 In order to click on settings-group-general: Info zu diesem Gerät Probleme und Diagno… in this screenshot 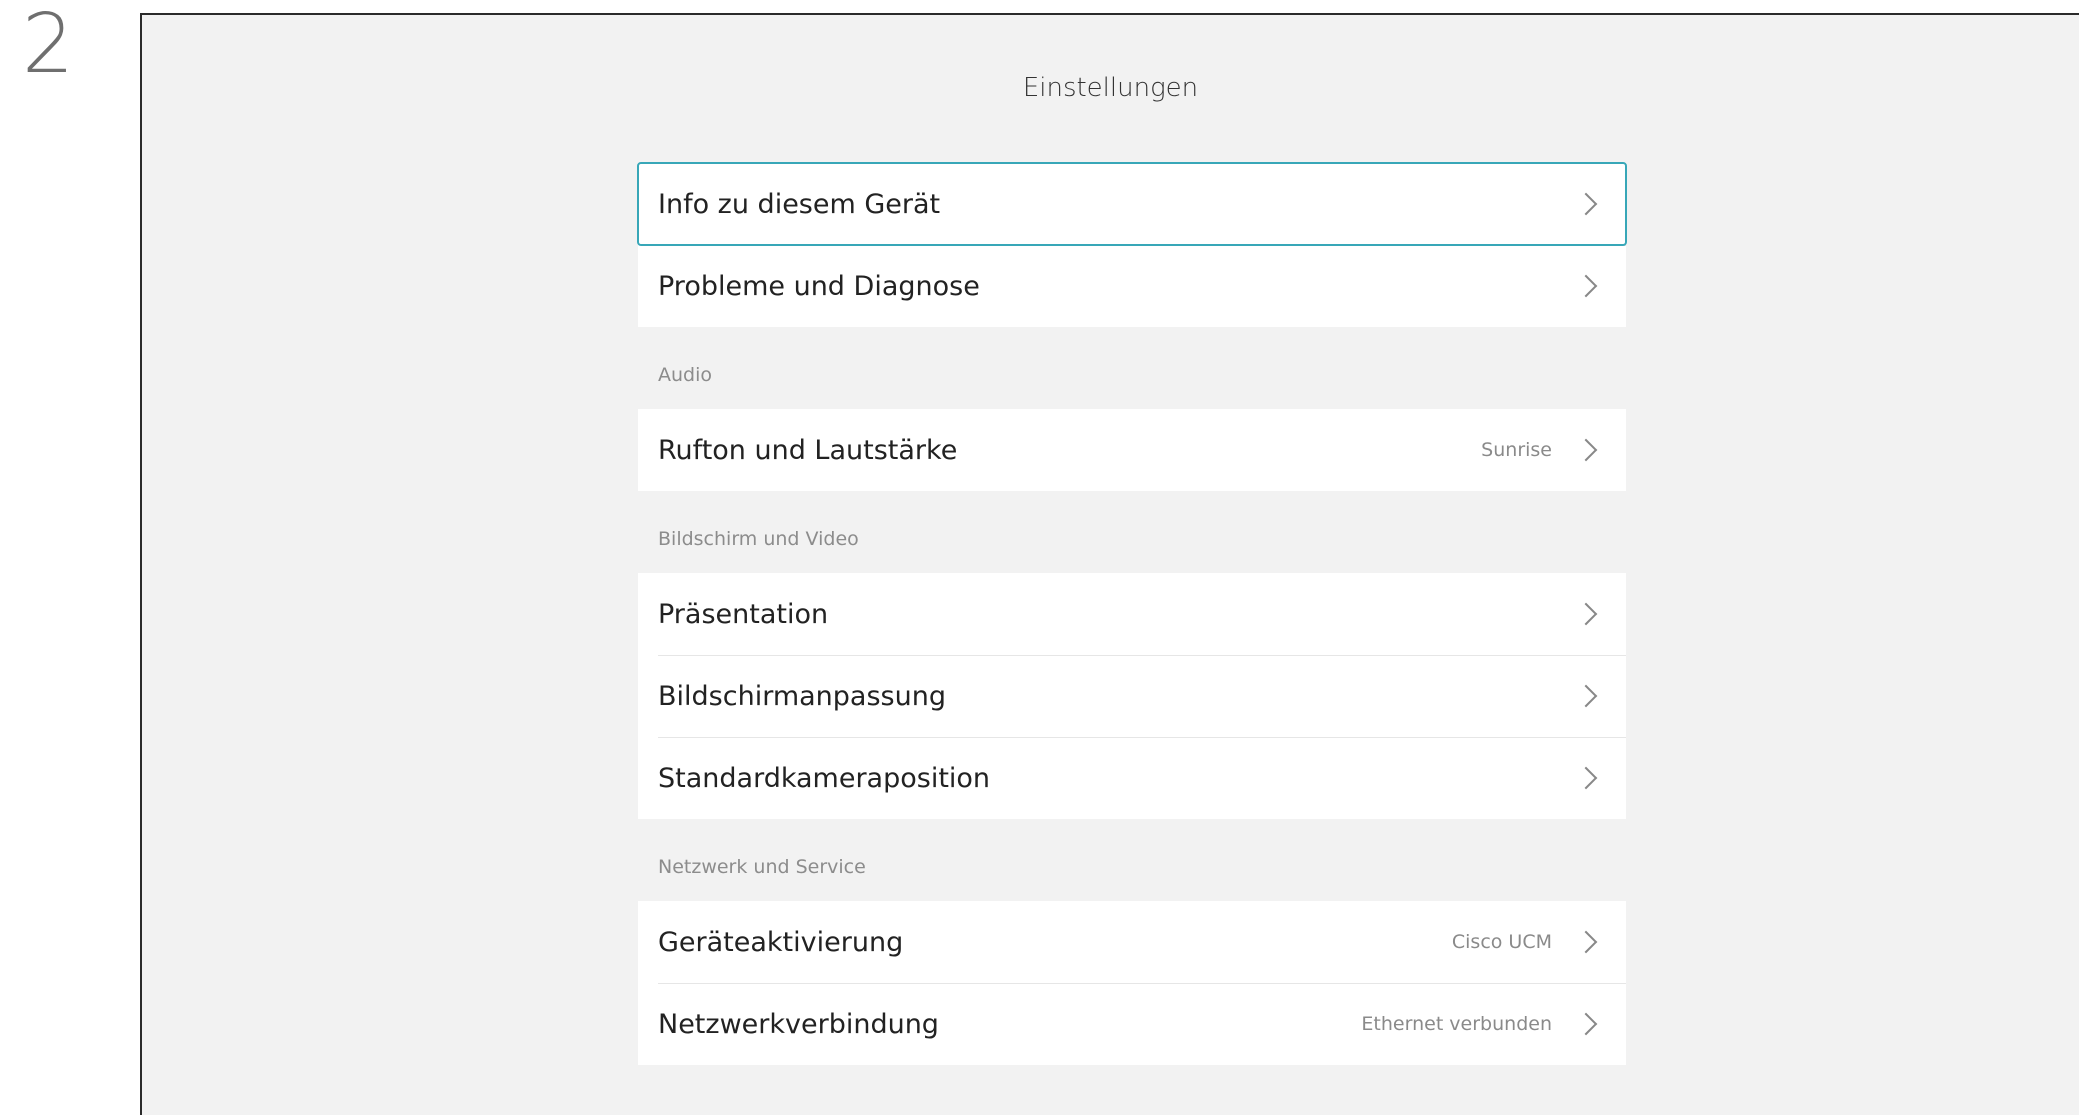, I will do `click(1132, 244)`.